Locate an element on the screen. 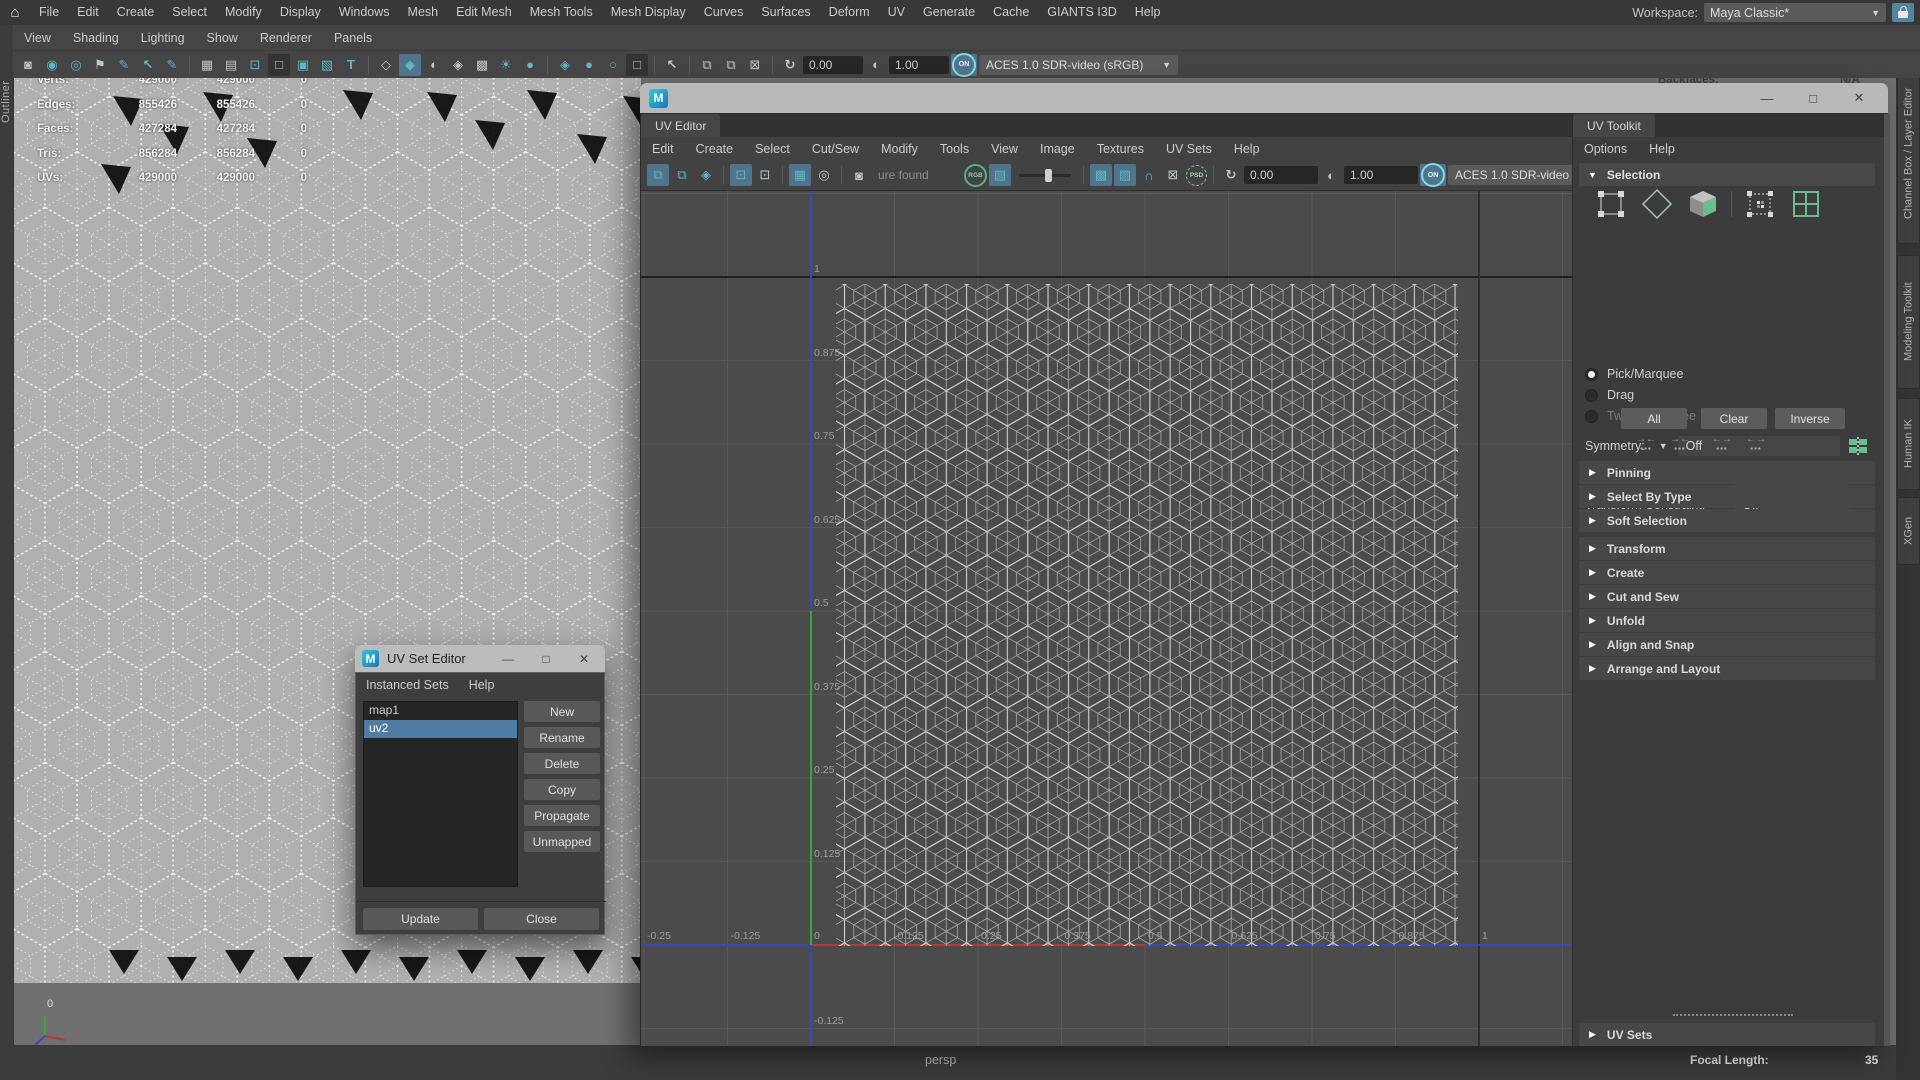 The height and width of the screenshot is (1080, 1920). collapsed-section: ▶ Soft Selection is located at coordinates (1727, 520).